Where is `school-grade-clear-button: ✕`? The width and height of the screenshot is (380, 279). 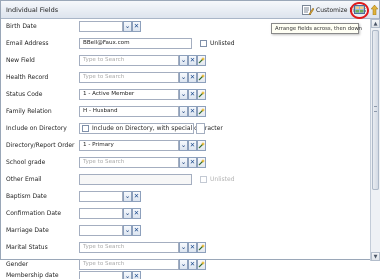 school-grade-clear-button: ✕ is located at coordinates (192, 162).